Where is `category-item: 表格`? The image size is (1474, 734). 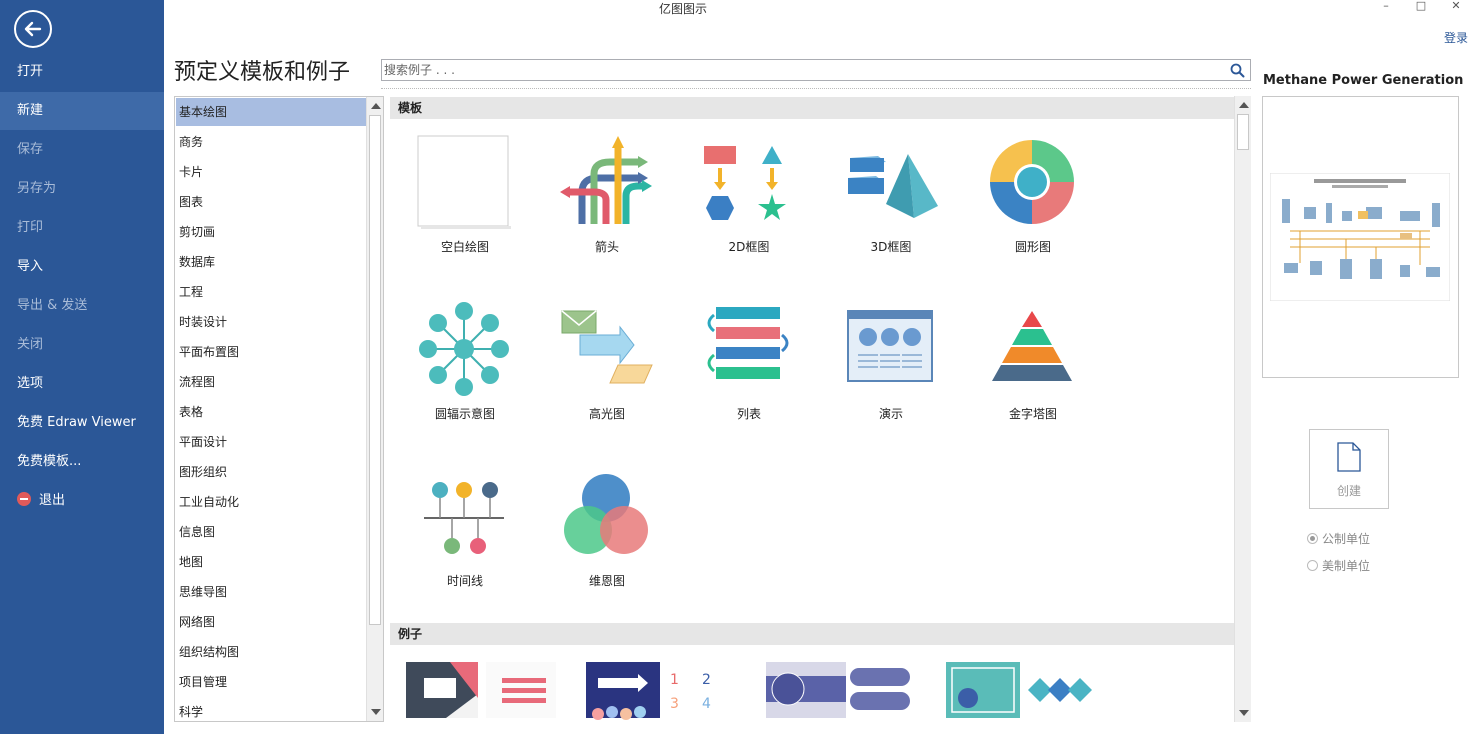 category-item: 表格 is located at coordinates (271, 412).